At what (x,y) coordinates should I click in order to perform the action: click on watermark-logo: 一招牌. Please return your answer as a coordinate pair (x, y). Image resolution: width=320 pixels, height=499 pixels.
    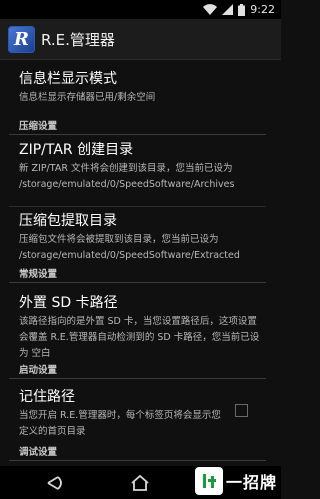
    Looking at the image, I should click on (238, 480).